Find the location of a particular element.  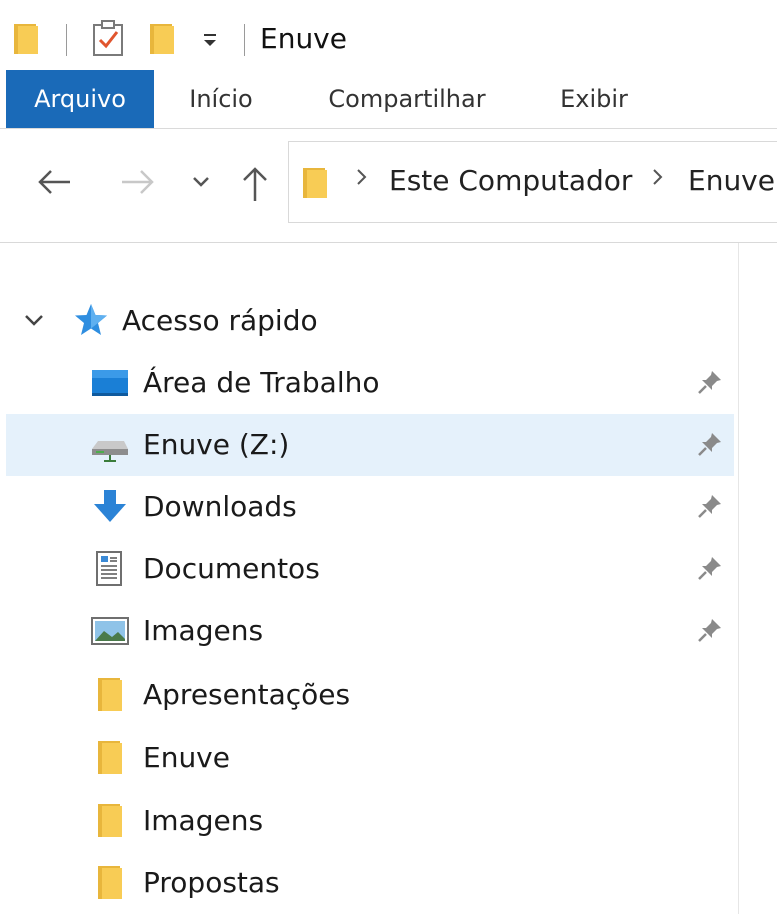

sidebar-item-label: Enuve (Z:) is located at coordinates (216, 444).